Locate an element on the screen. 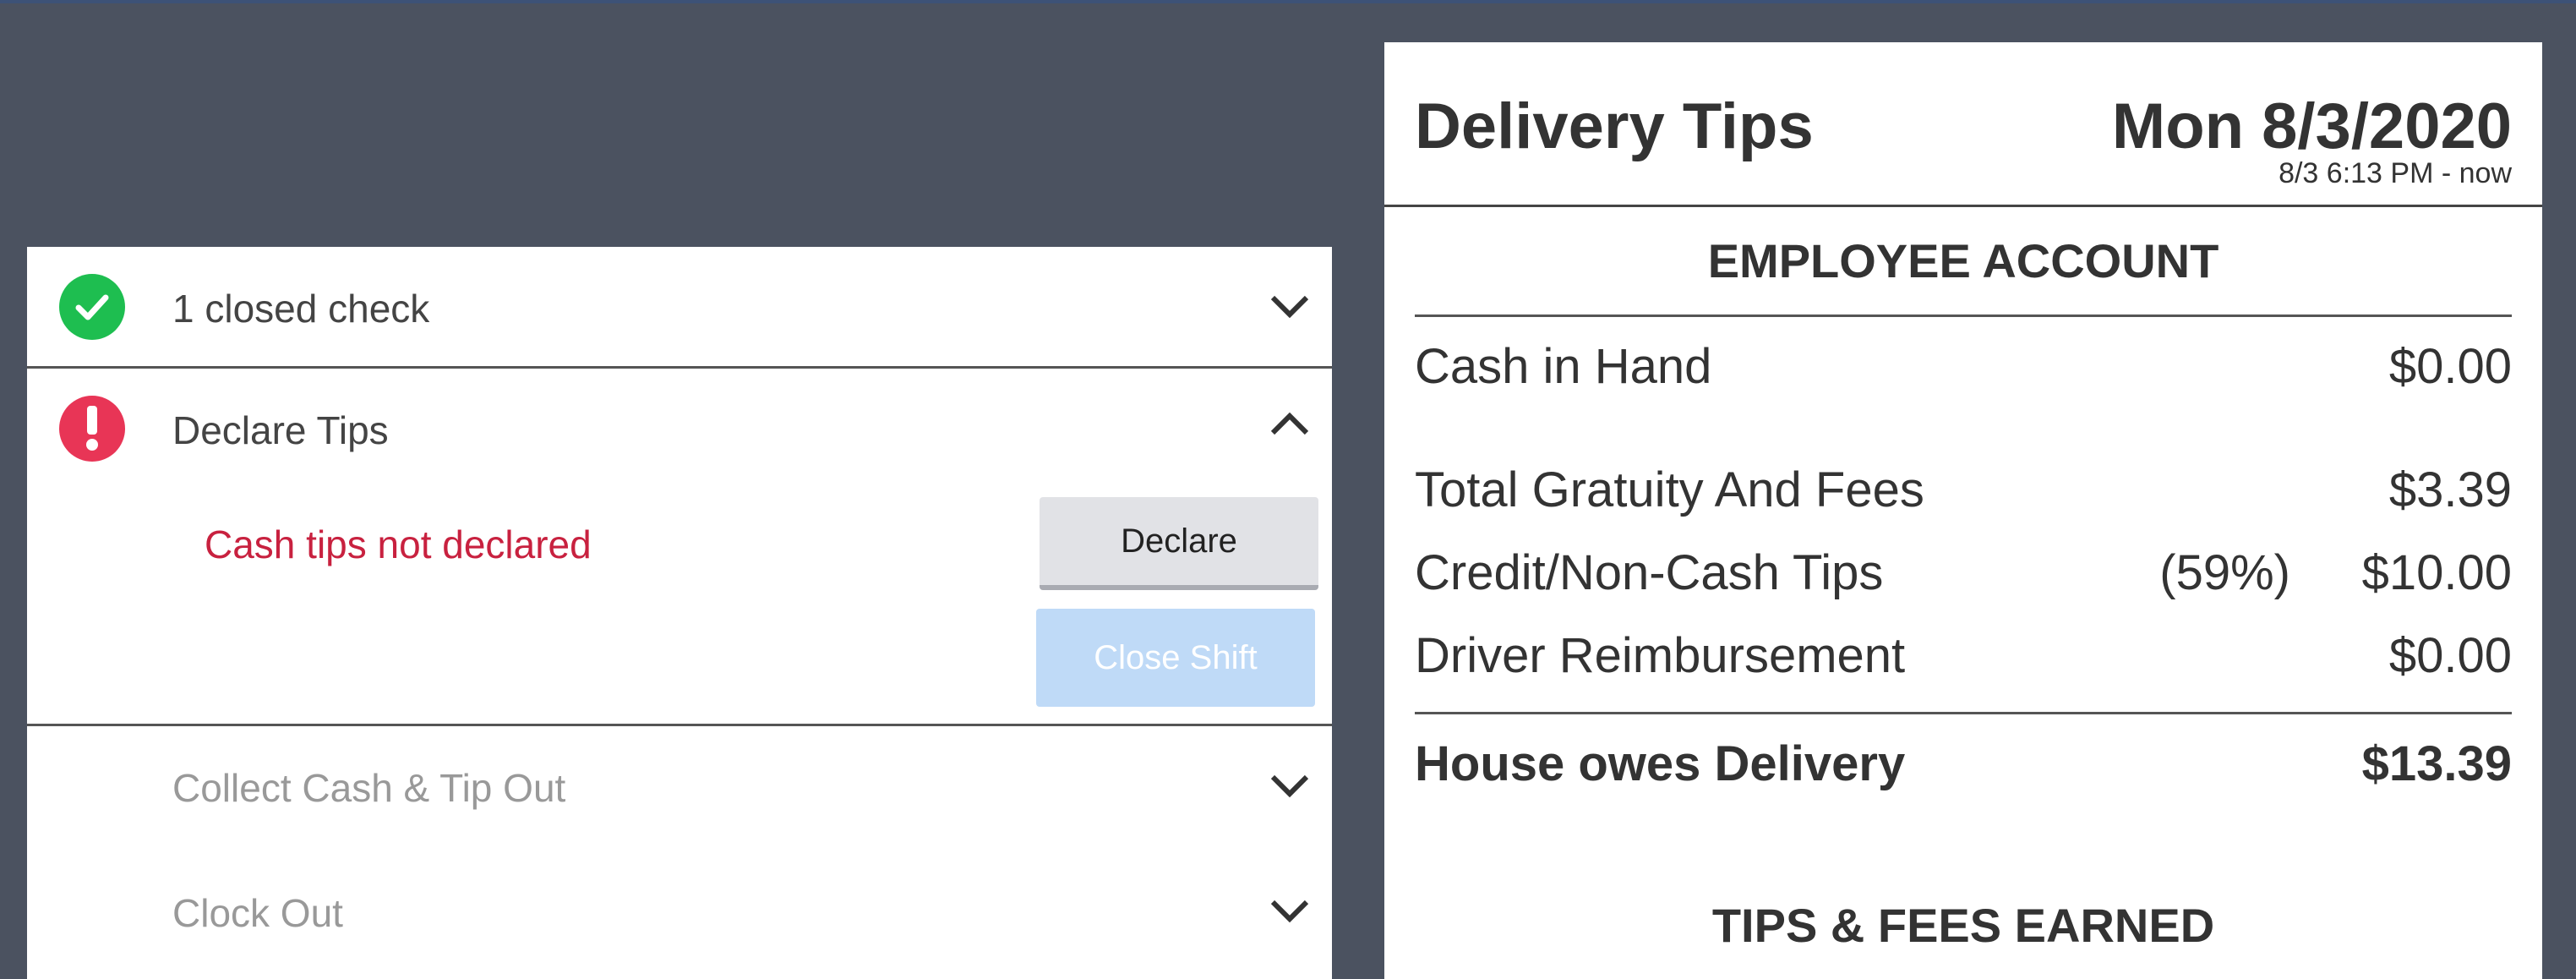 Image resolution: width=2576 pixels, height=979 pixels. employee-account-heading: EMPLOYEE ACCOUNT is located at coordinates (1963, 260).